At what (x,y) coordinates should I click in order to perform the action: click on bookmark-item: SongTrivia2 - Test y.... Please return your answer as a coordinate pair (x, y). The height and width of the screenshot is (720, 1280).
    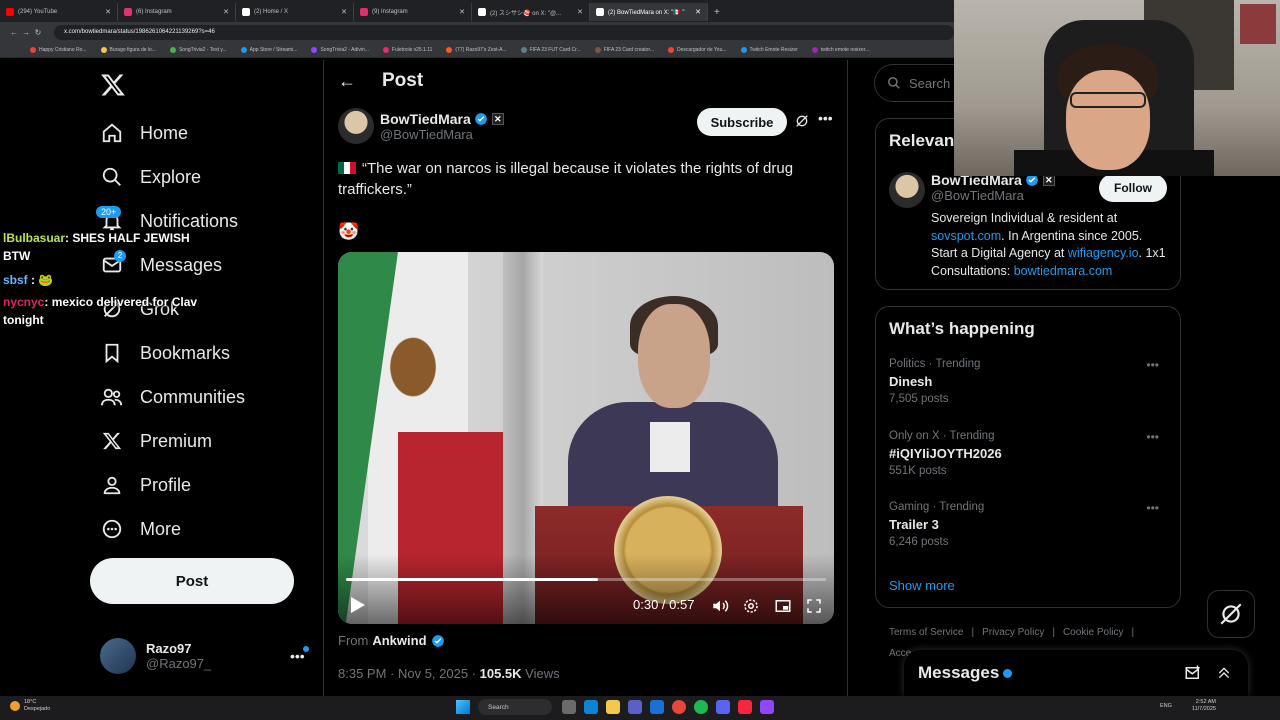
    Looking at the image, I should click on (198, 49).